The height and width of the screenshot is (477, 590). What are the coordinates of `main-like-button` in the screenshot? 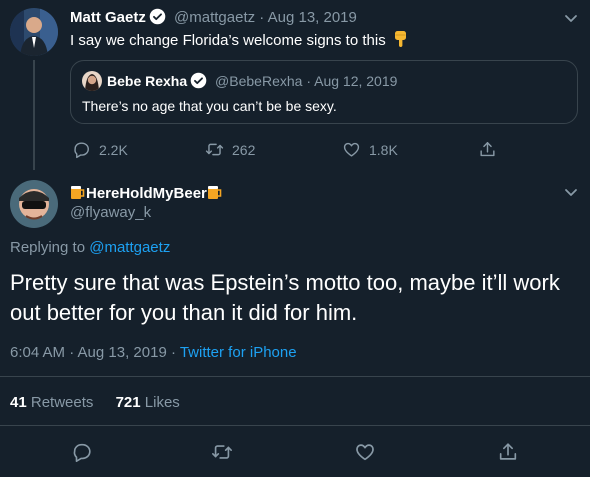 It's located at (365, 452).